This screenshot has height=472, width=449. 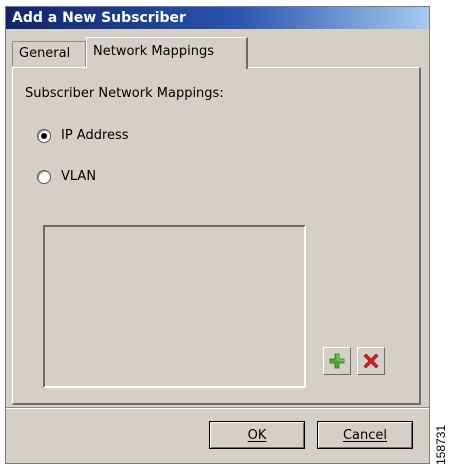 I want to click on tab-general: General, so click(x=49, y=53).